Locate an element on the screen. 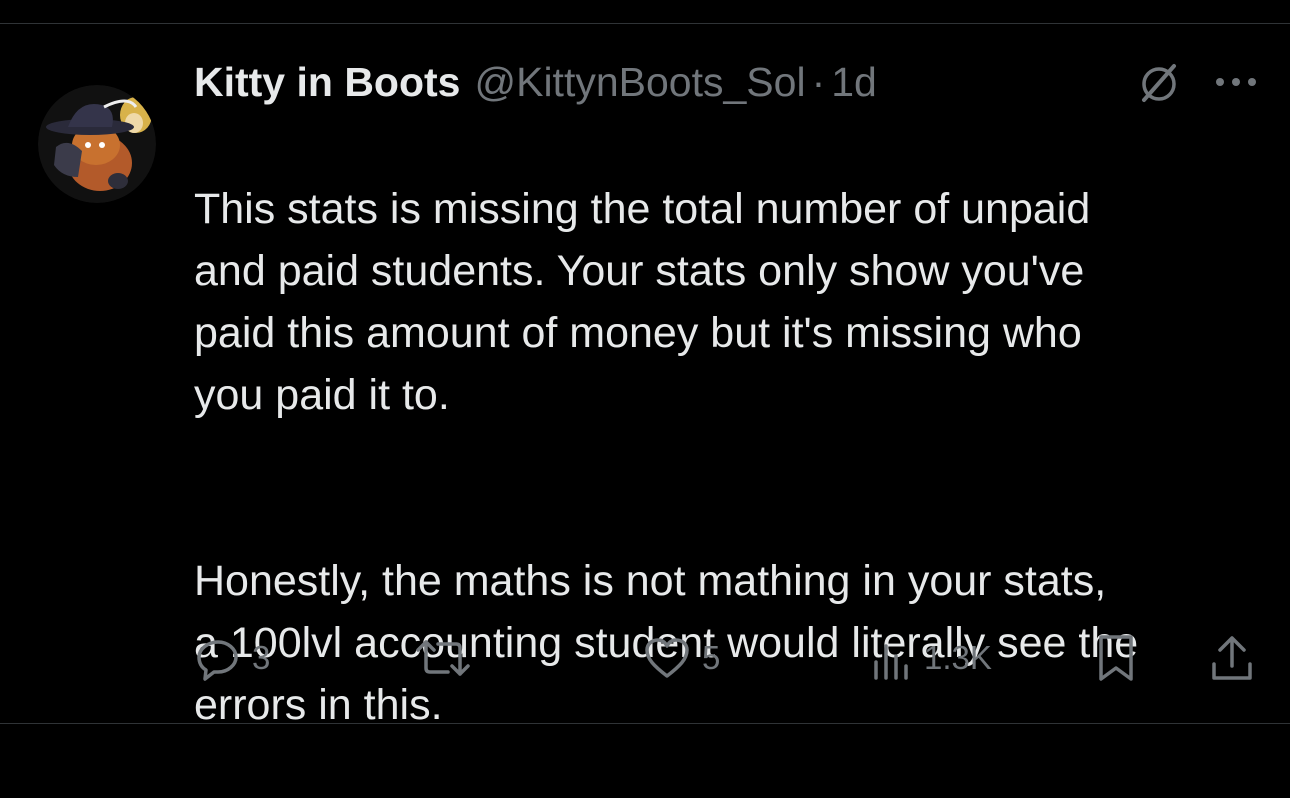 Image resolution: width=1290 pixels, height=798 pixels. retweet-icon is located at coordinates (443, 658).